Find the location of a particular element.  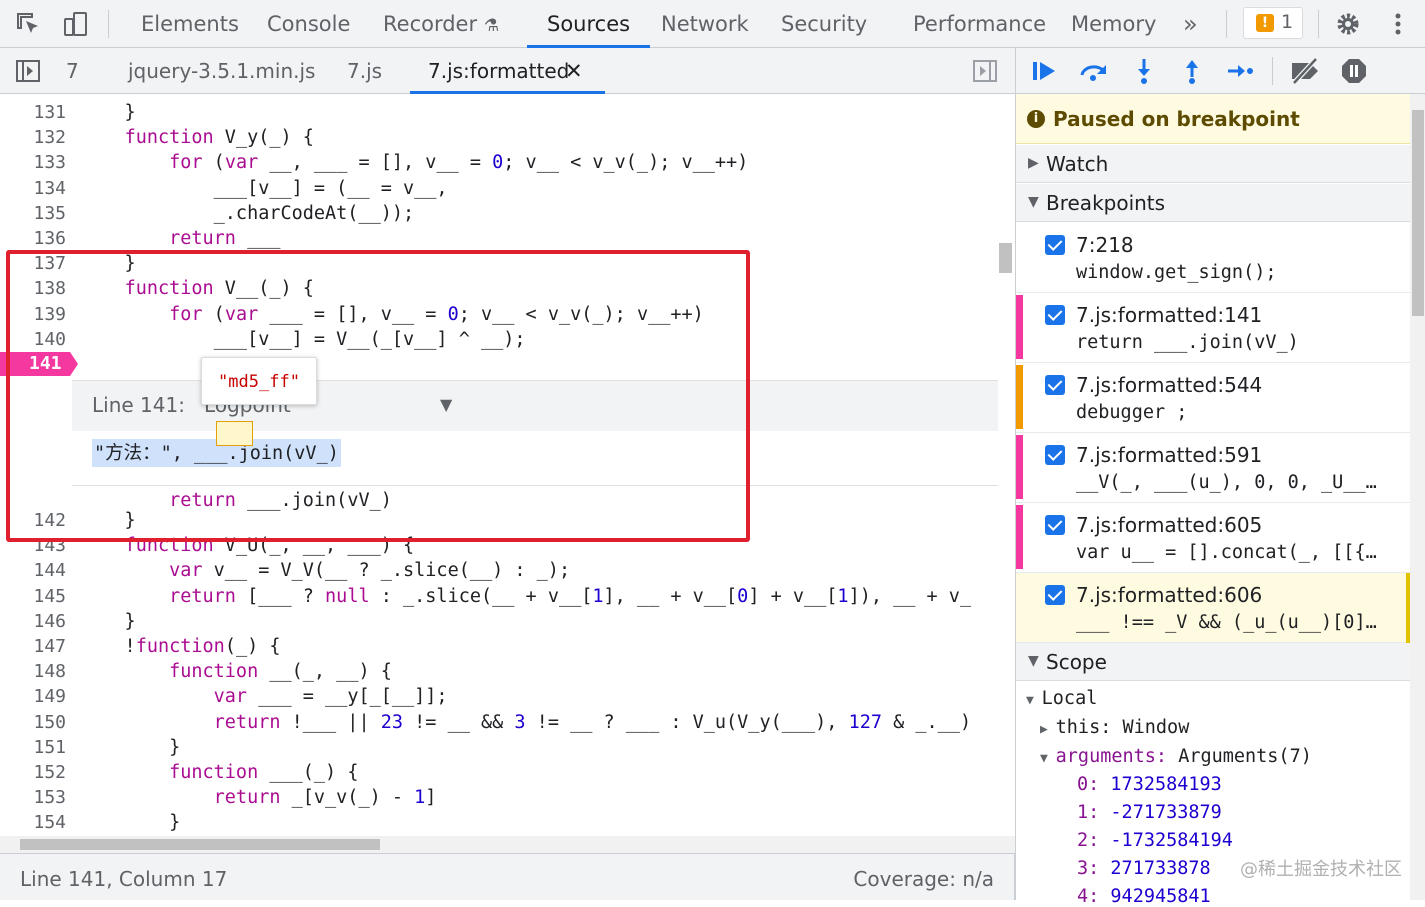

device-toggle-icon is located at coordinates (76, 24).